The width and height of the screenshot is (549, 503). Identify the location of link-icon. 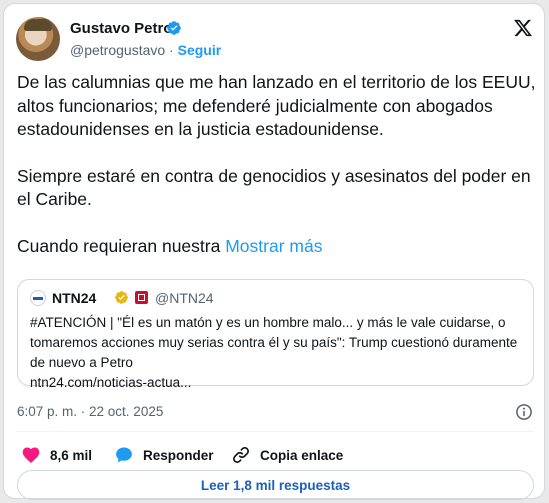
(241, 455).